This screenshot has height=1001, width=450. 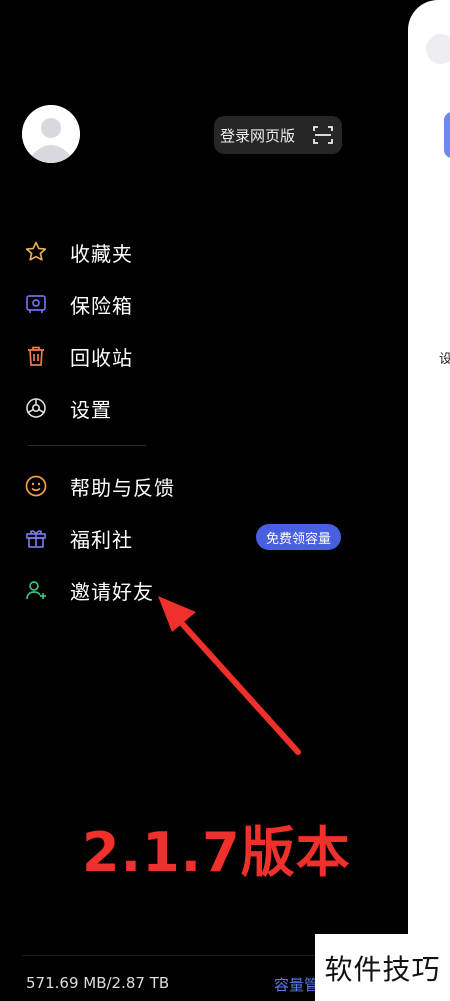 I want to click on menu-item-label: 收藏夹, so click(x=101, y=253).